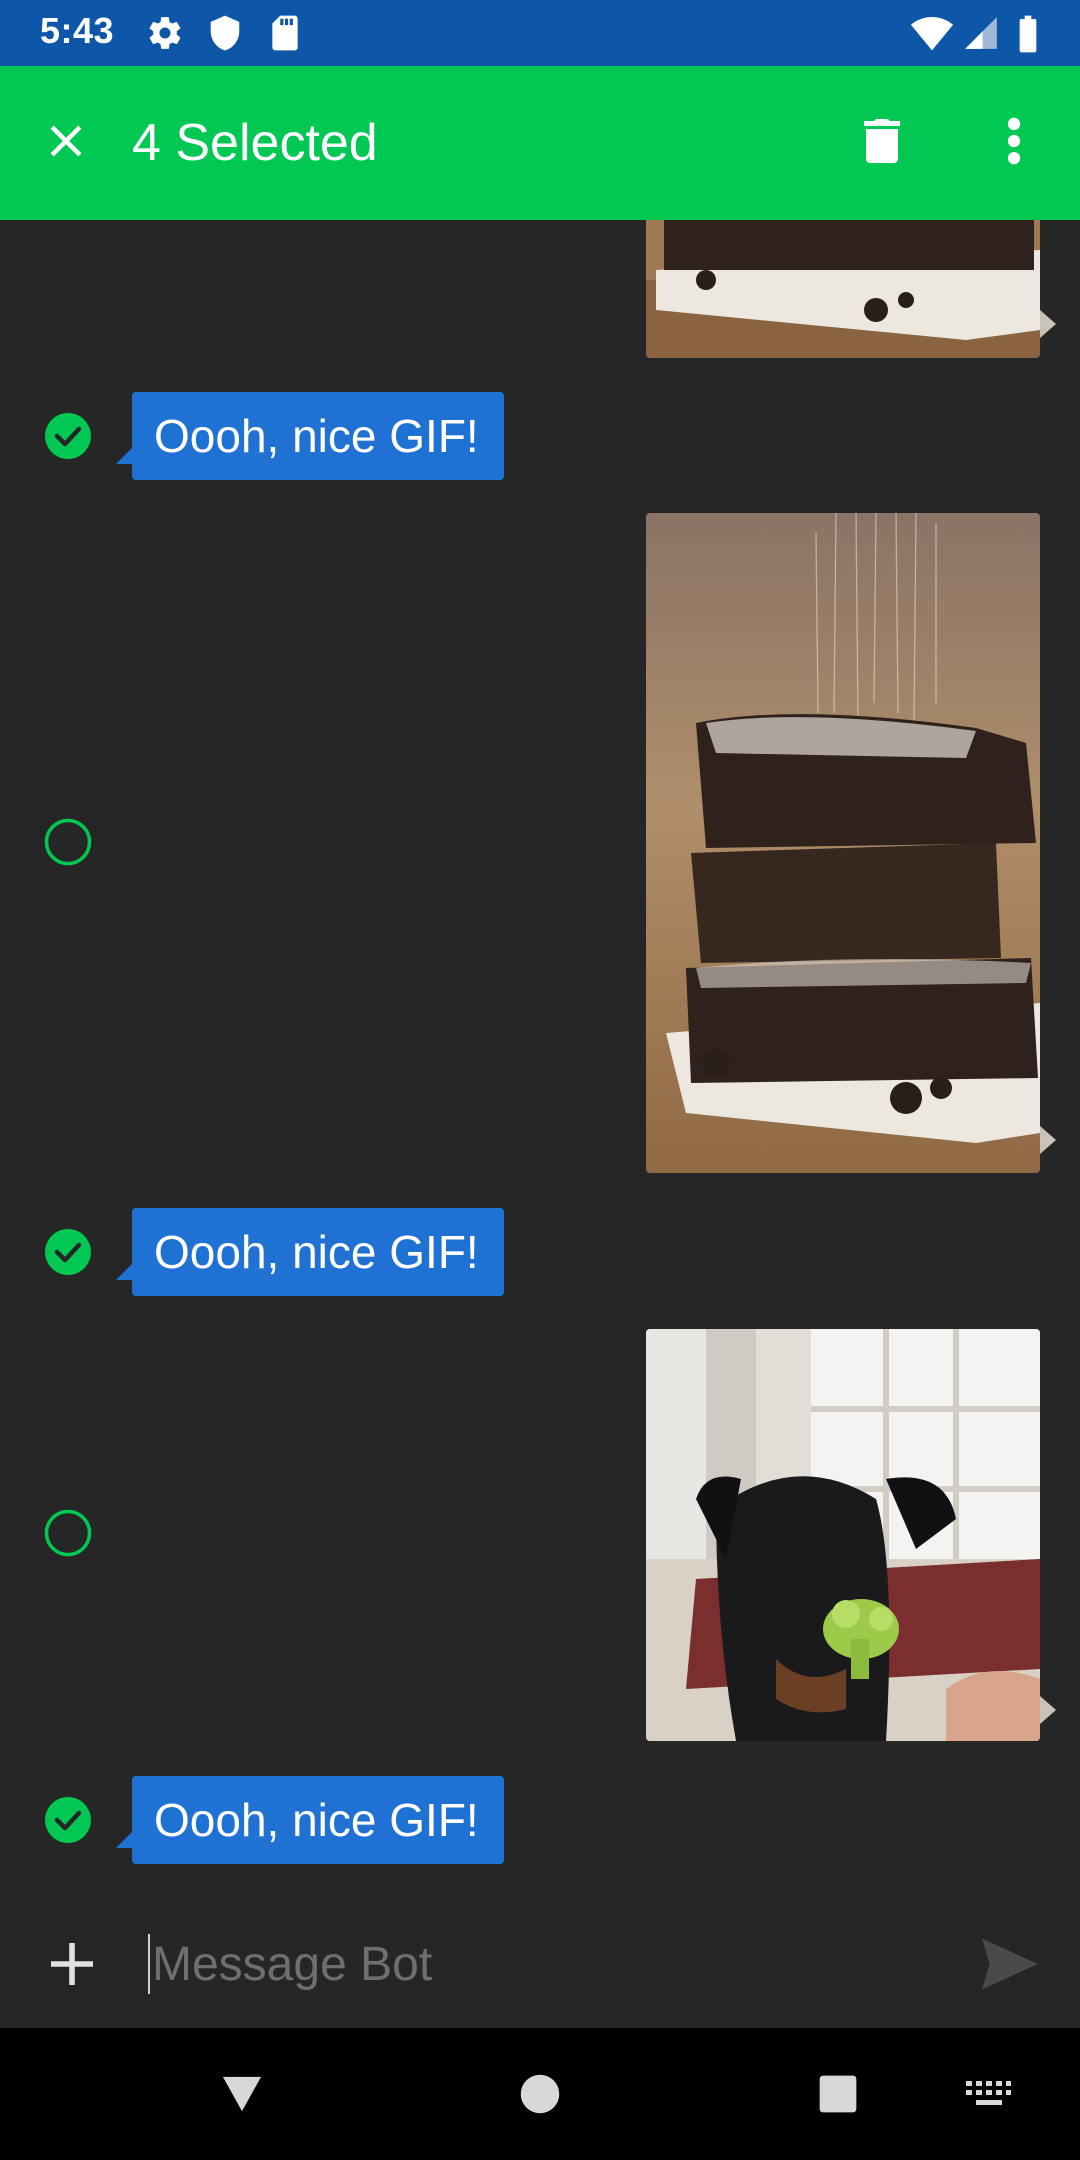 This screenshot has height=2160, width=1080. What do you see at coordinates (540, 33) in the screenshot?
I see `status-bar: 5:43` at bounding box center [540, 33].